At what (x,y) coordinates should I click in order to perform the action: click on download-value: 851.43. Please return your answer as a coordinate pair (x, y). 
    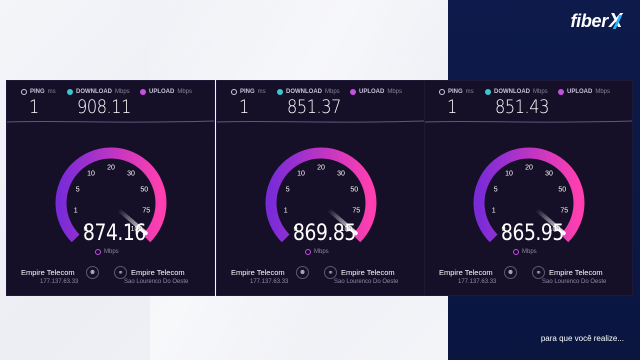
    Looking at the image, I should click on (522, 107).